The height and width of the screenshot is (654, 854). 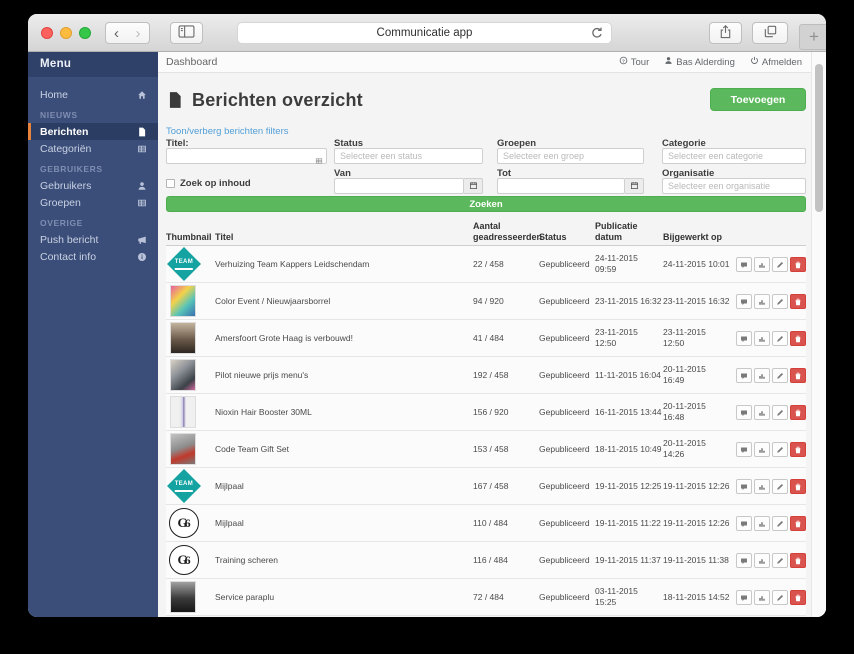 I want to click on reload-icon, so click(x=597, y=33).